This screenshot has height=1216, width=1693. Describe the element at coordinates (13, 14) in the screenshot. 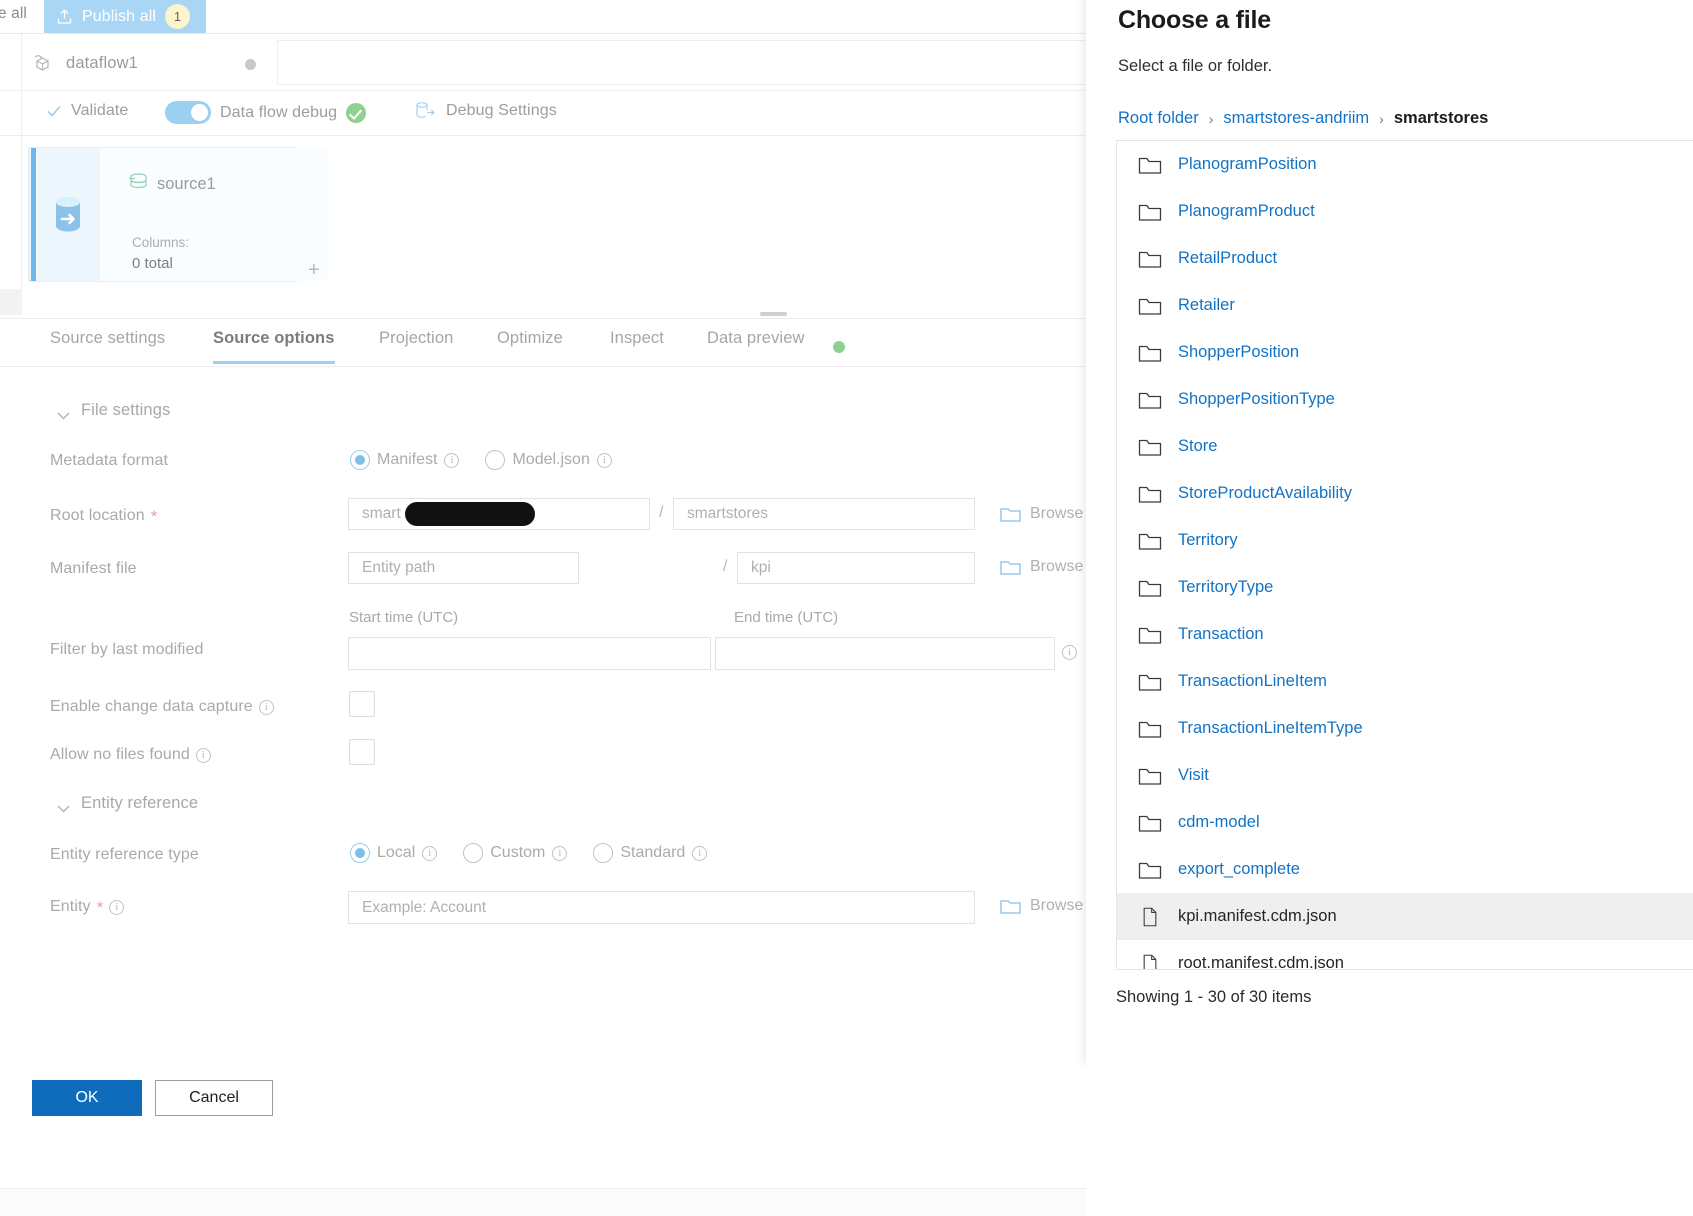

I see `close-all-button: e all` at that location.